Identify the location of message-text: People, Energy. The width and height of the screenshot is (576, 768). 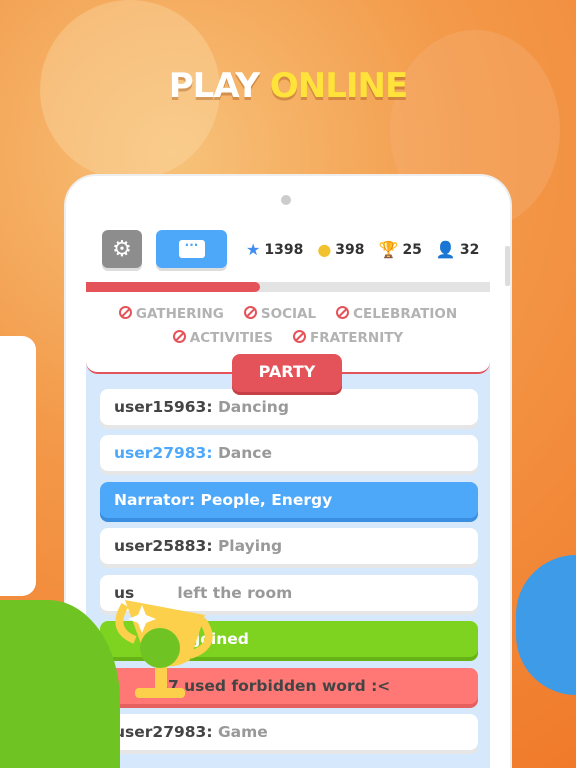
(264, 499).